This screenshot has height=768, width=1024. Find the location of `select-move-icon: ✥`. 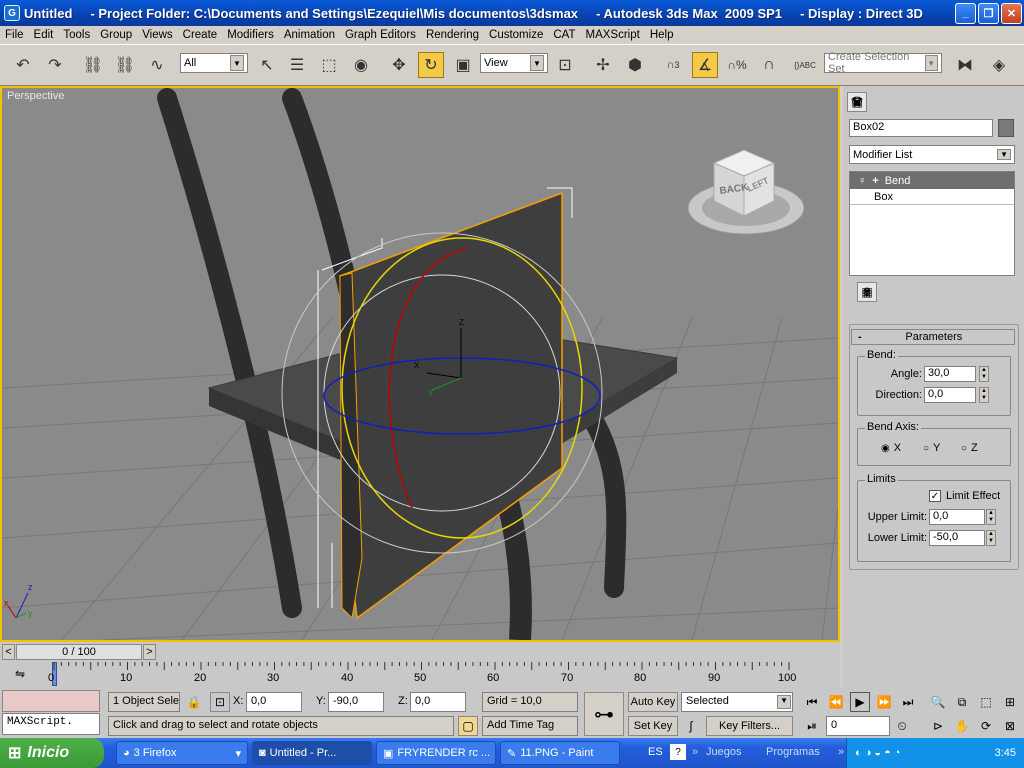

select-move-icon: ✥ is located at coordinates (399, 65).